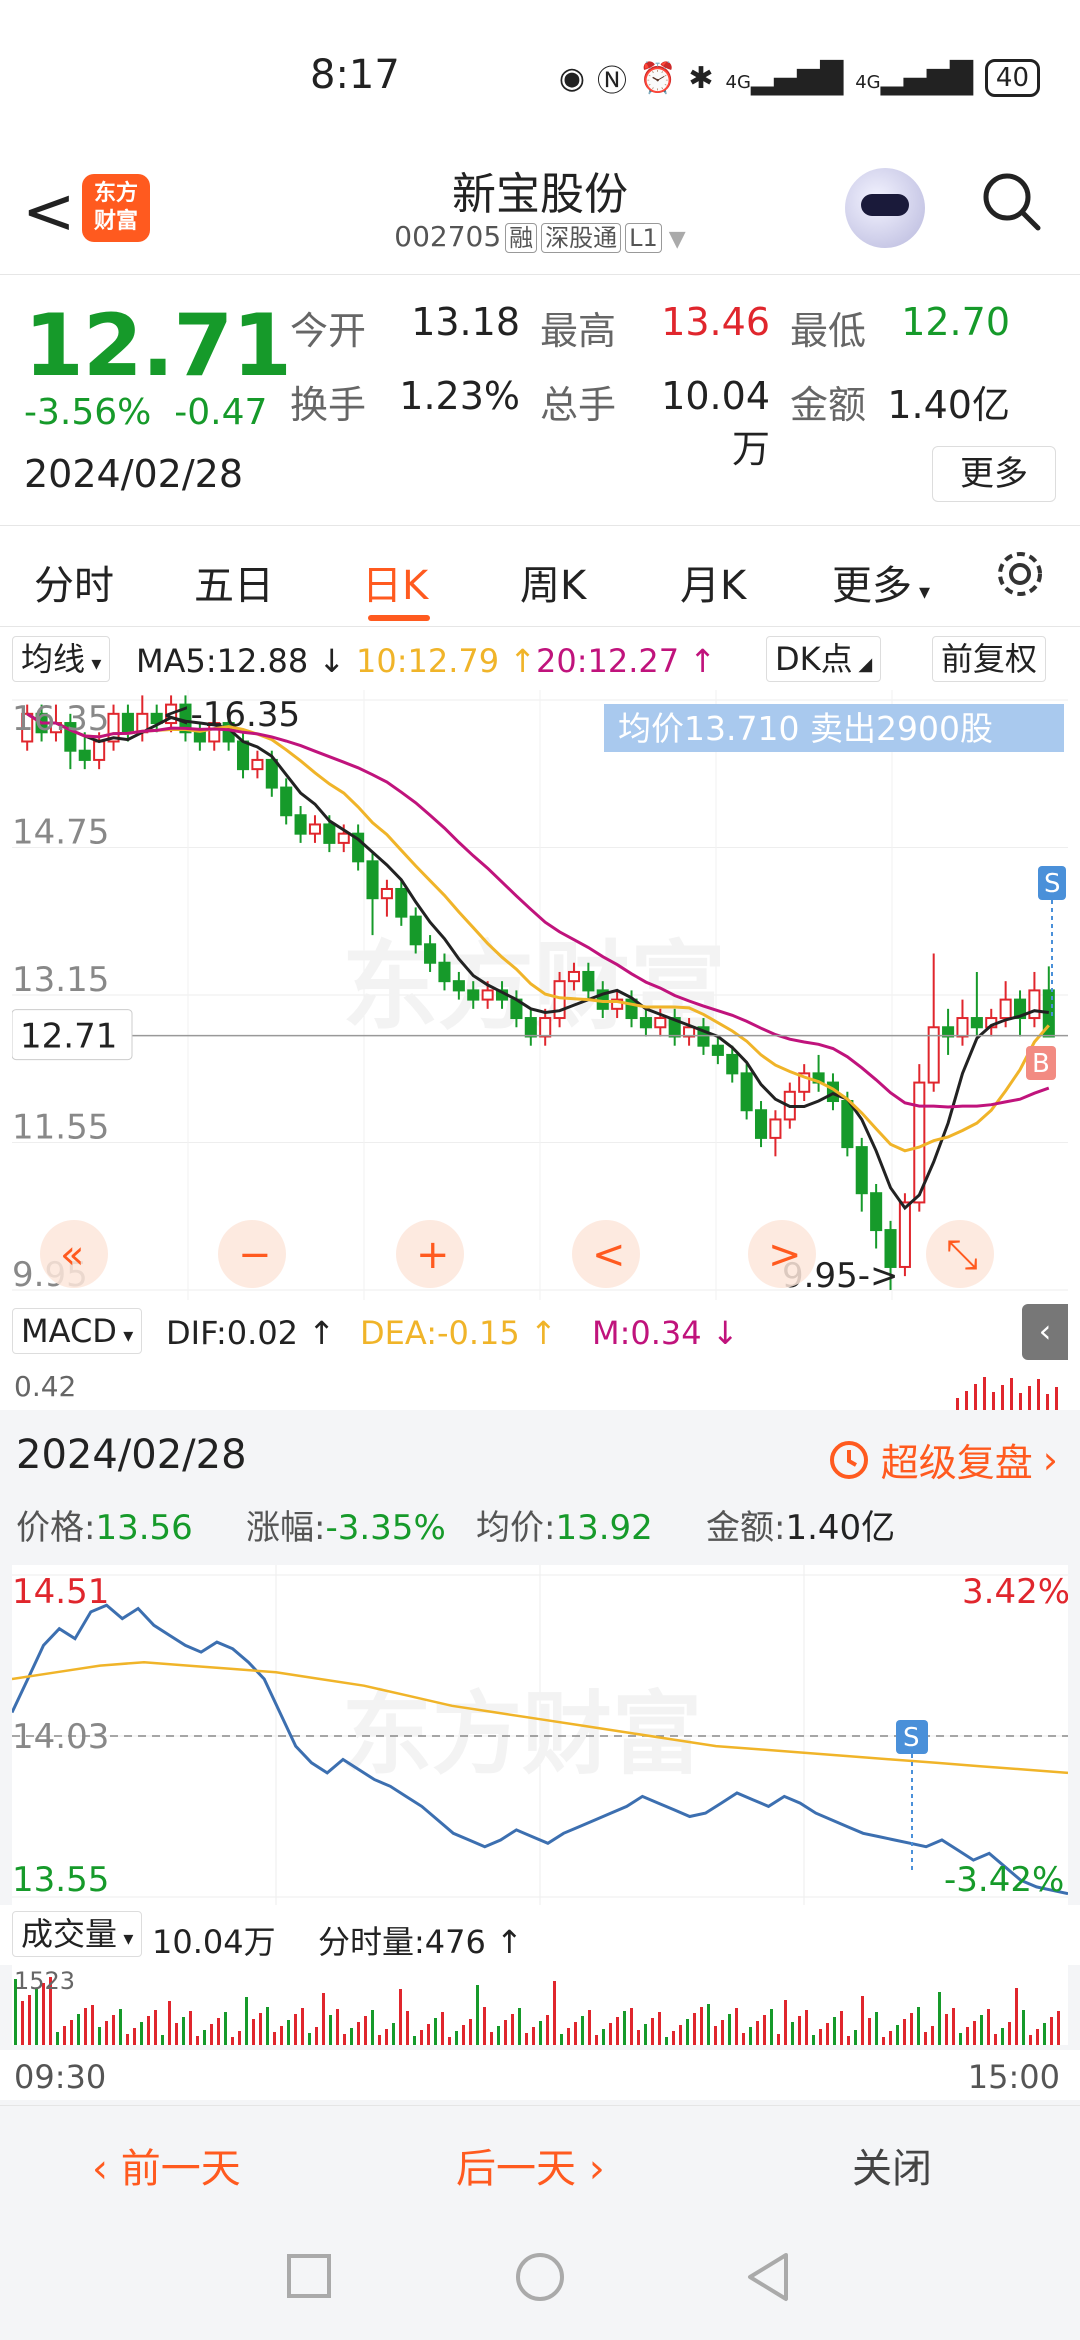 The height and width of the screenshot is (2340, 1080). What do you see at coordinates (456, 1528) in the screenshot?
I see `replay-summary-row: 价格:13.56 涨幅:-3.35% 均价:13.92 金额:1.40亿` at bounding box center [456, 1528].